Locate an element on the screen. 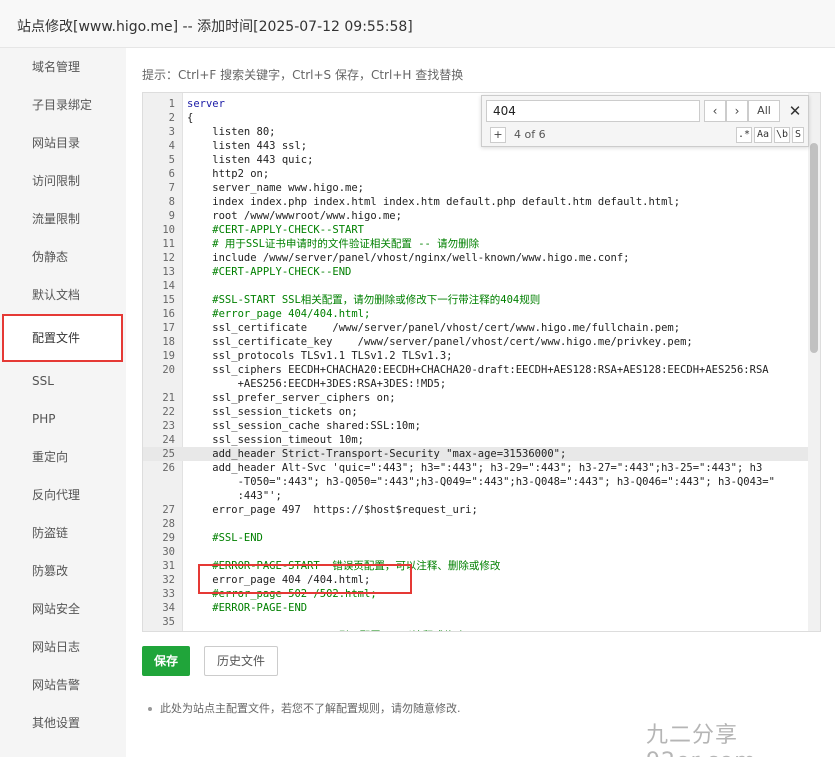 The height and width of the screenshot is (757, 835). code-line: 5 listen 443 quic; is located at coordinates (476, 160).